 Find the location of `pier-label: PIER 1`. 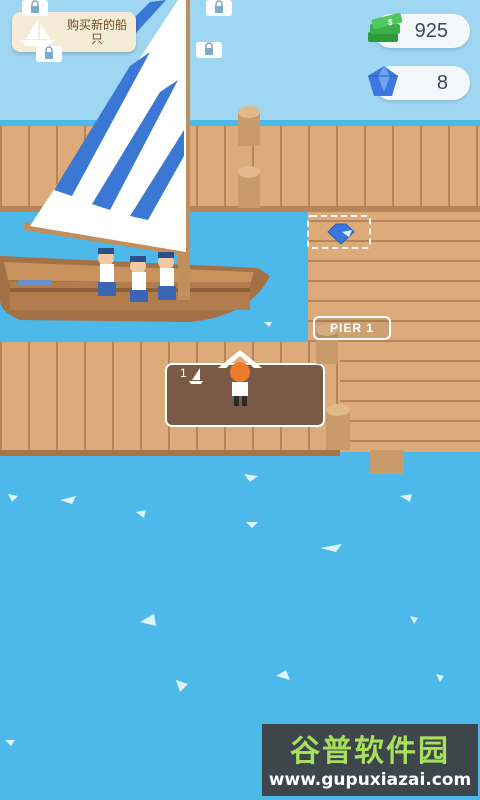

pier-label: PIER 1 is located at coordinates (352, 328).